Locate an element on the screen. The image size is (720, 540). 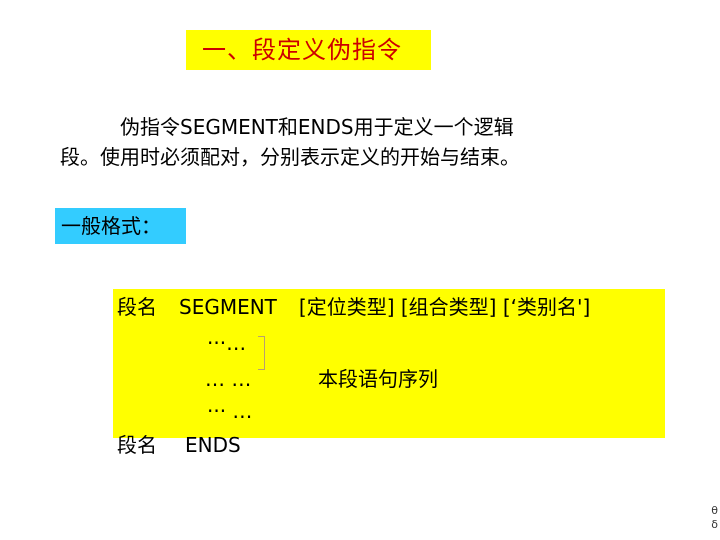
page-title: 一、段定义伪指令 is located at coordinates (308, 50).